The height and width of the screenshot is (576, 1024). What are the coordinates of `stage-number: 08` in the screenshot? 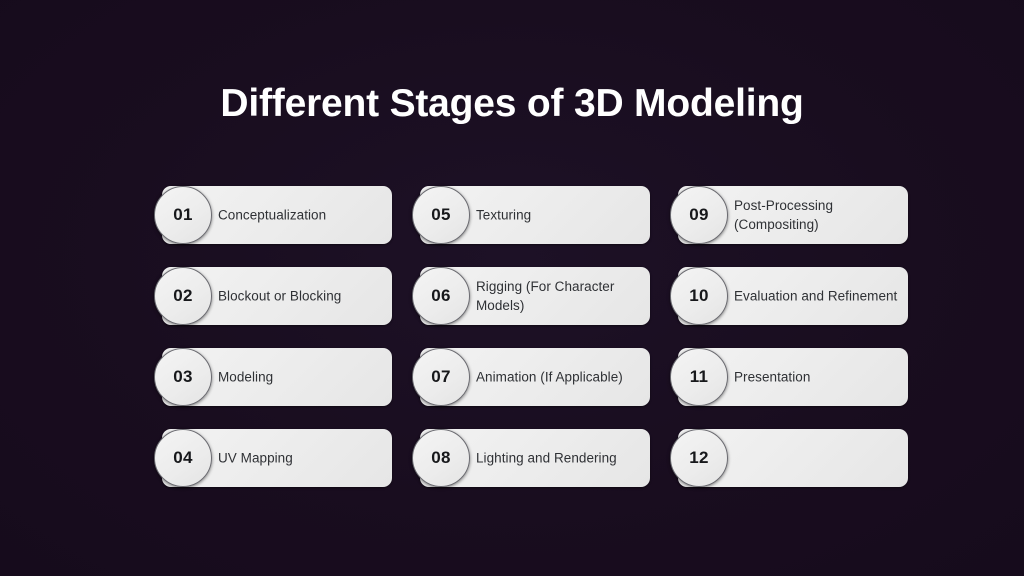 It's located at (441, 457).